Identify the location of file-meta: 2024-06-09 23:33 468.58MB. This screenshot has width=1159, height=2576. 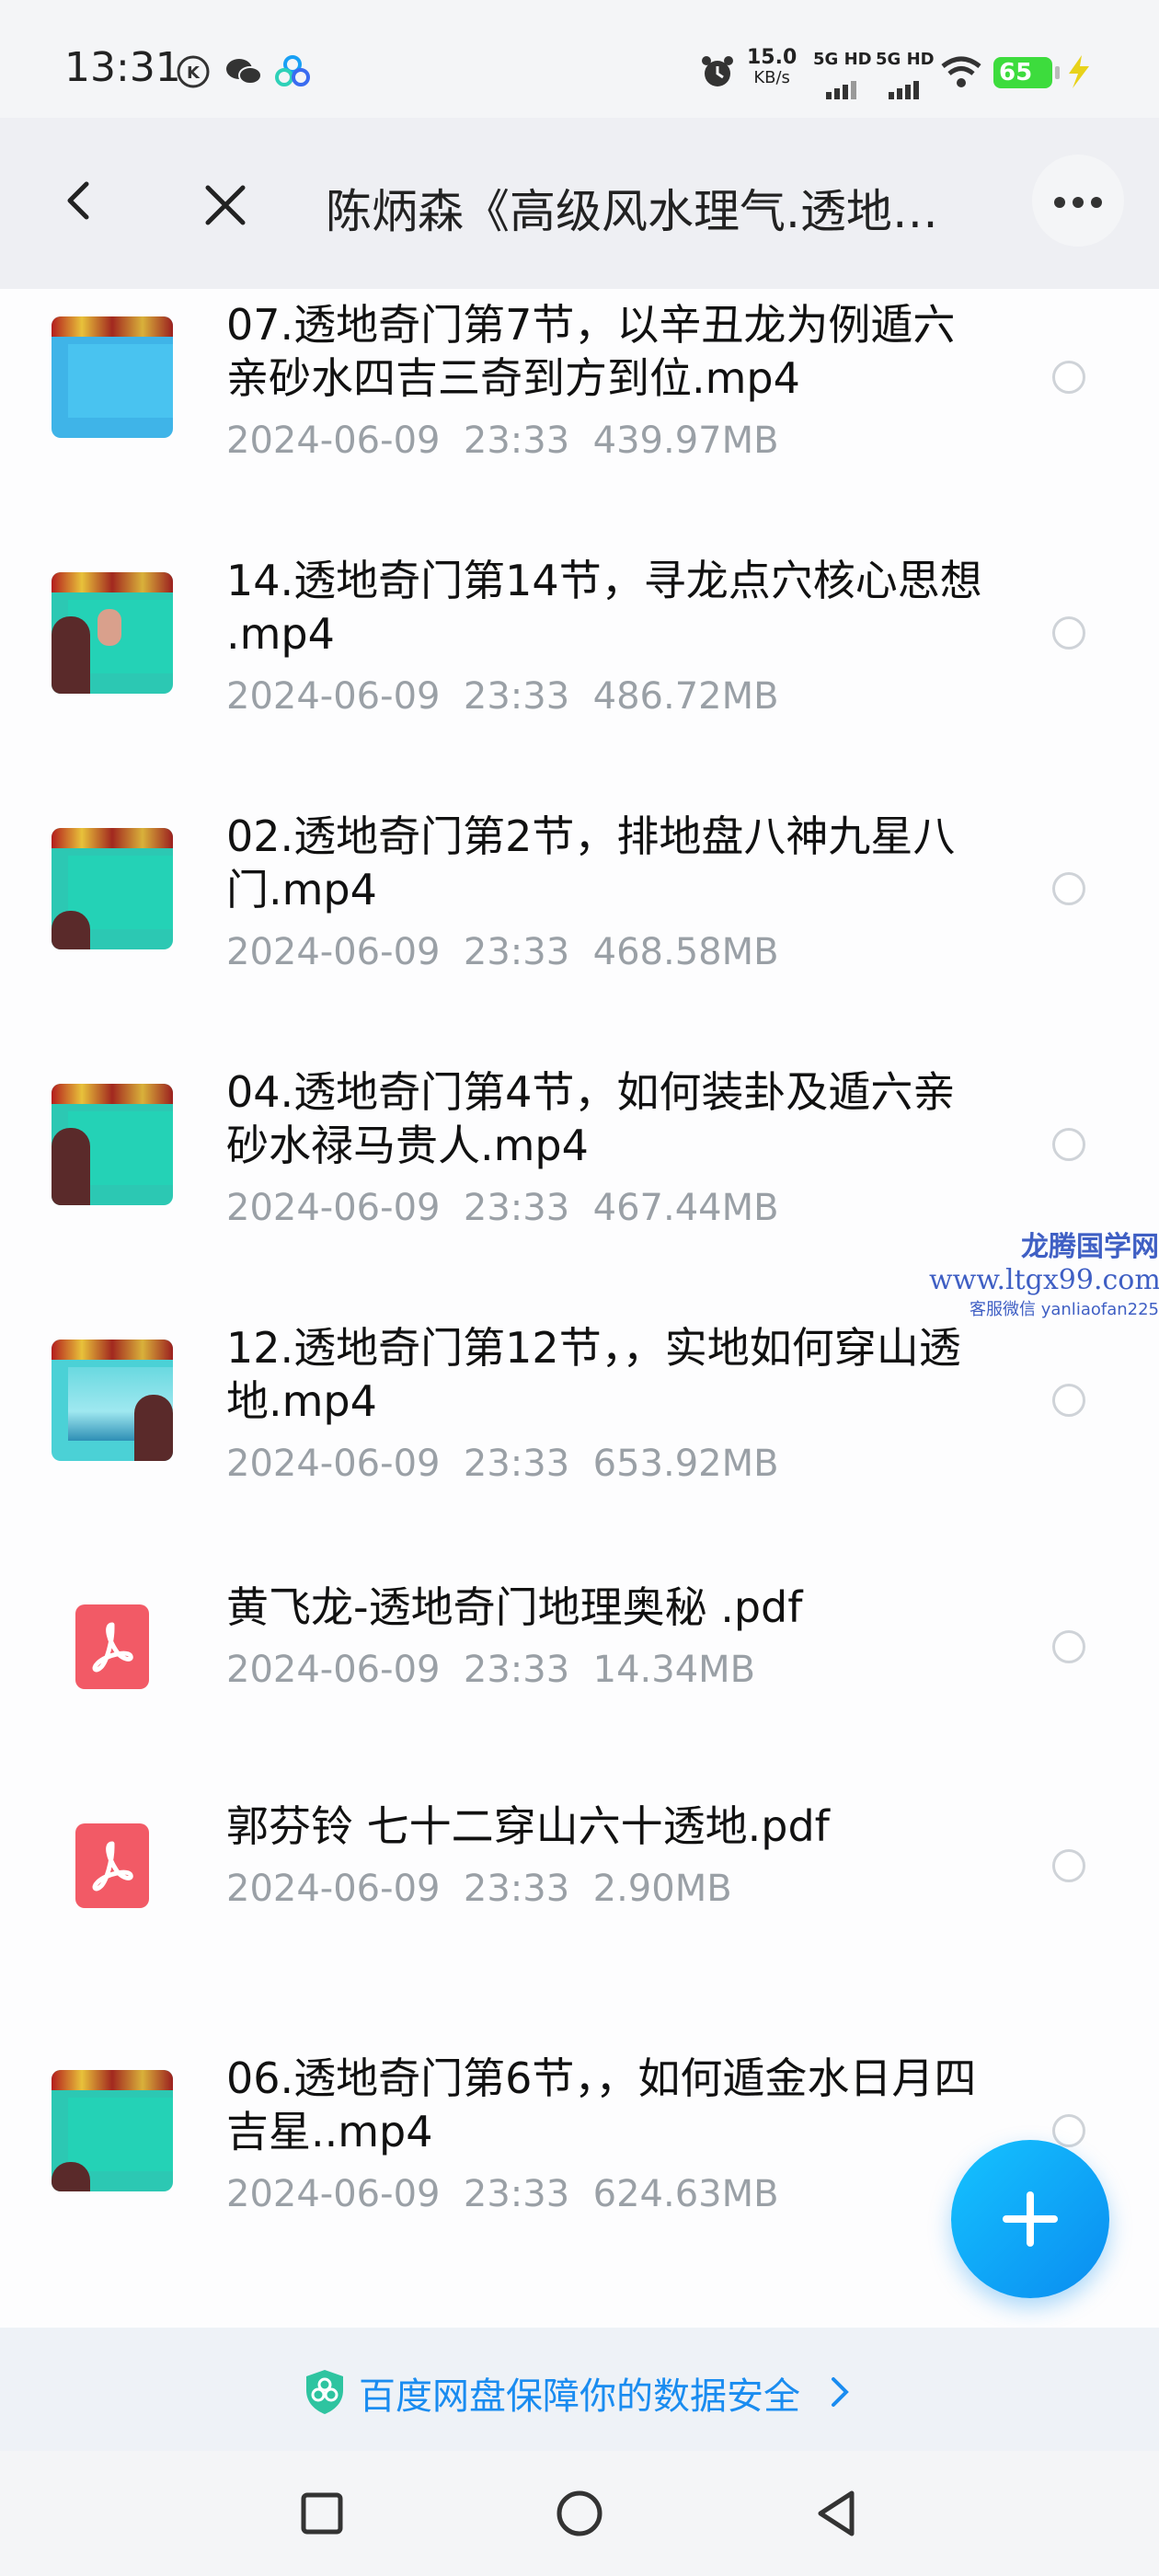
(502, 952).